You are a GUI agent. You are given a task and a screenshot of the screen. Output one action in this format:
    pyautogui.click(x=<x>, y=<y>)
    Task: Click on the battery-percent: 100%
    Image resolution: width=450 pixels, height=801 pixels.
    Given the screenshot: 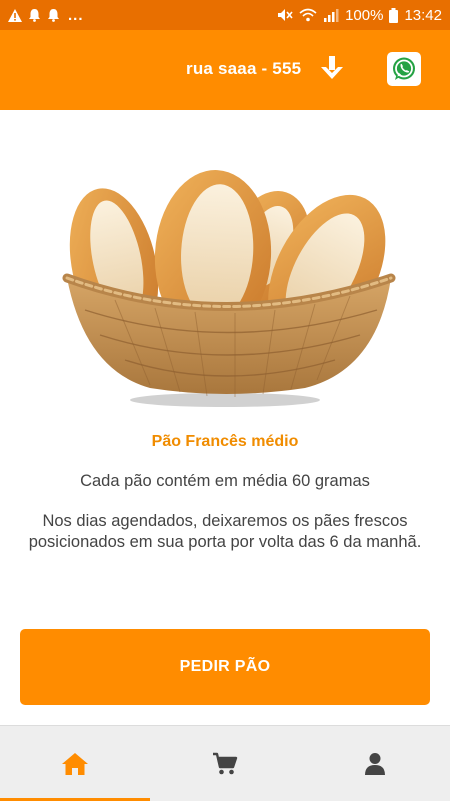 What is the action you would take?
    pyautogui.click(x=364, y=15)
    